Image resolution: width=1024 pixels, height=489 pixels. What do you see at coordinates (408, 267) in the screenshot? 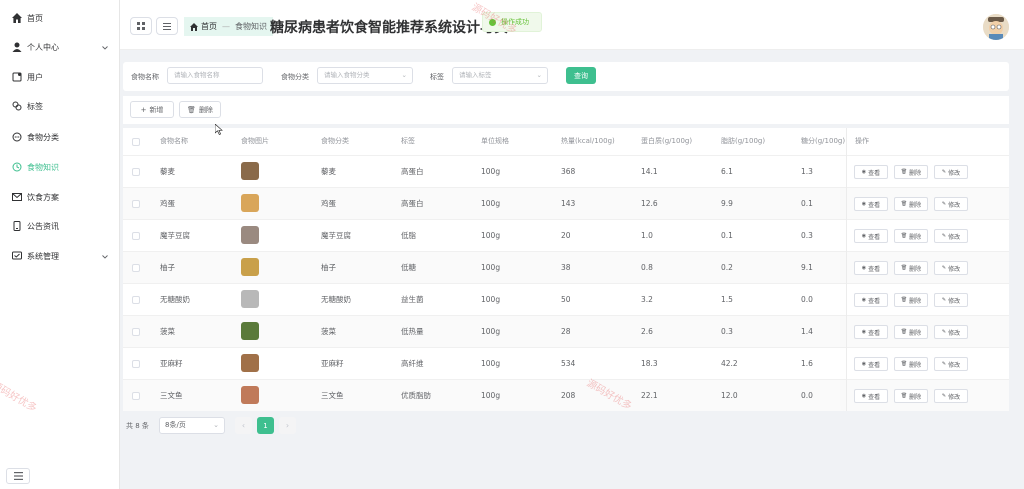
I see `cell-tag: 低糖` at bounding box center [408, 267].